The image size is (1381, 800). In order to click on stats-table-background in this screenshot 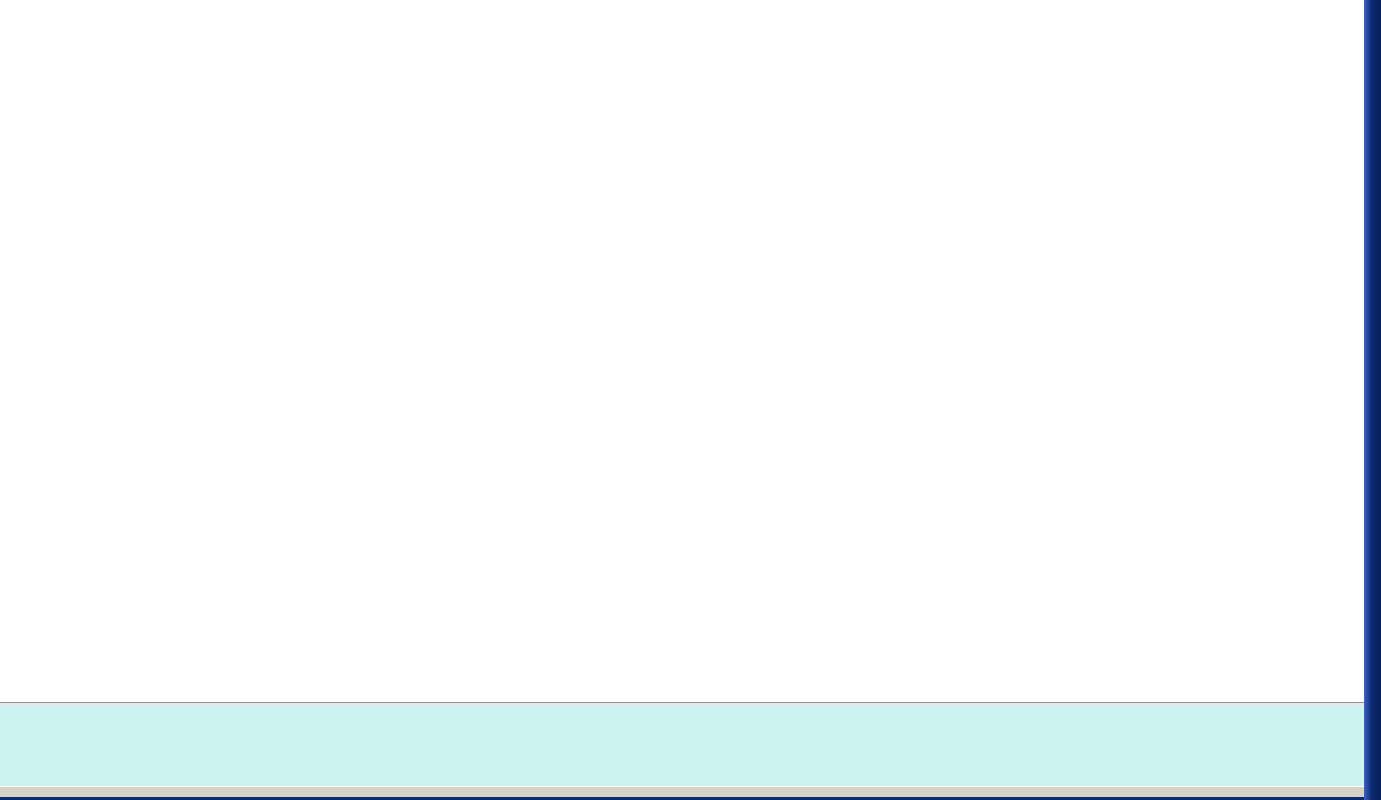, I will do `click(690, 746)`.